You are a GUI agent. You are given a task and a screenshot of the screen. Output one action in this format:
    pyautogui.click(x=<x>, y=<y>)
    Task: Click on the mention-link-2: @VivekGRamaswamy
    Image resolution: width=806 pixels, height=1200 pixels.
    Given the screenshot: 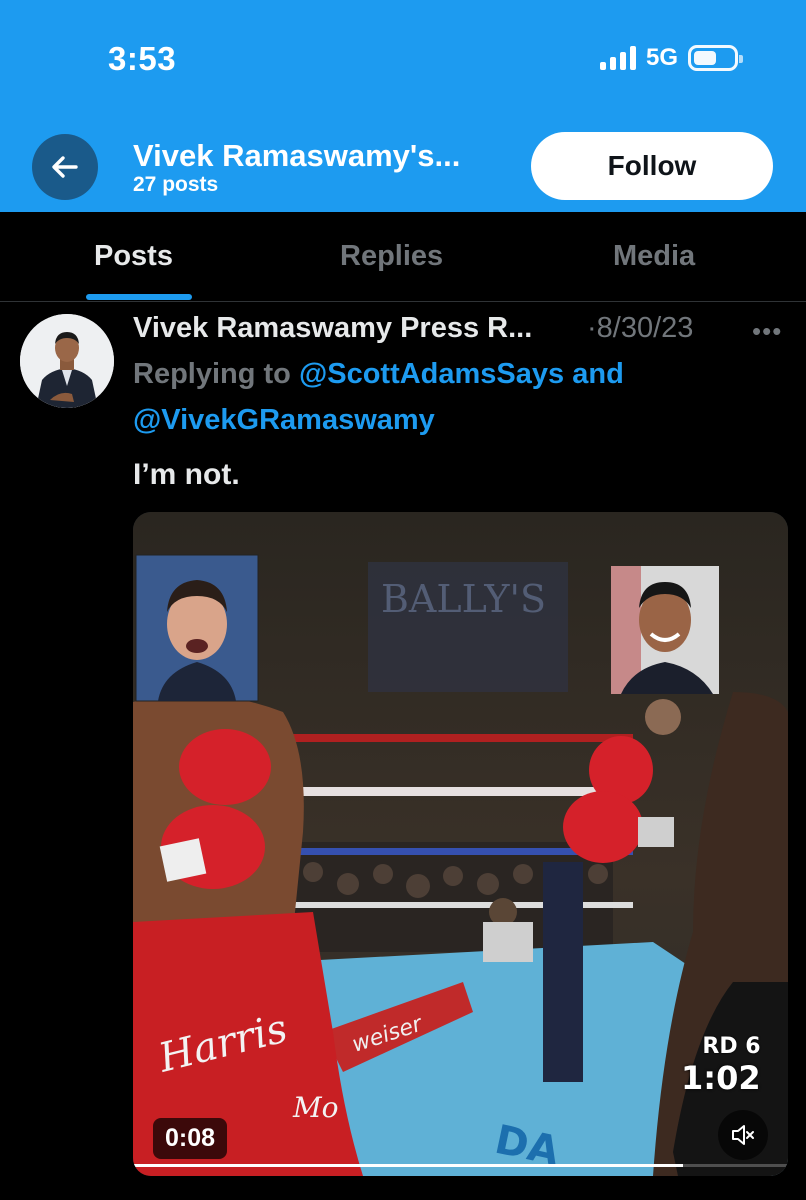 What is the action you would take?
    pyautogui.click(x=284, y=420)
    